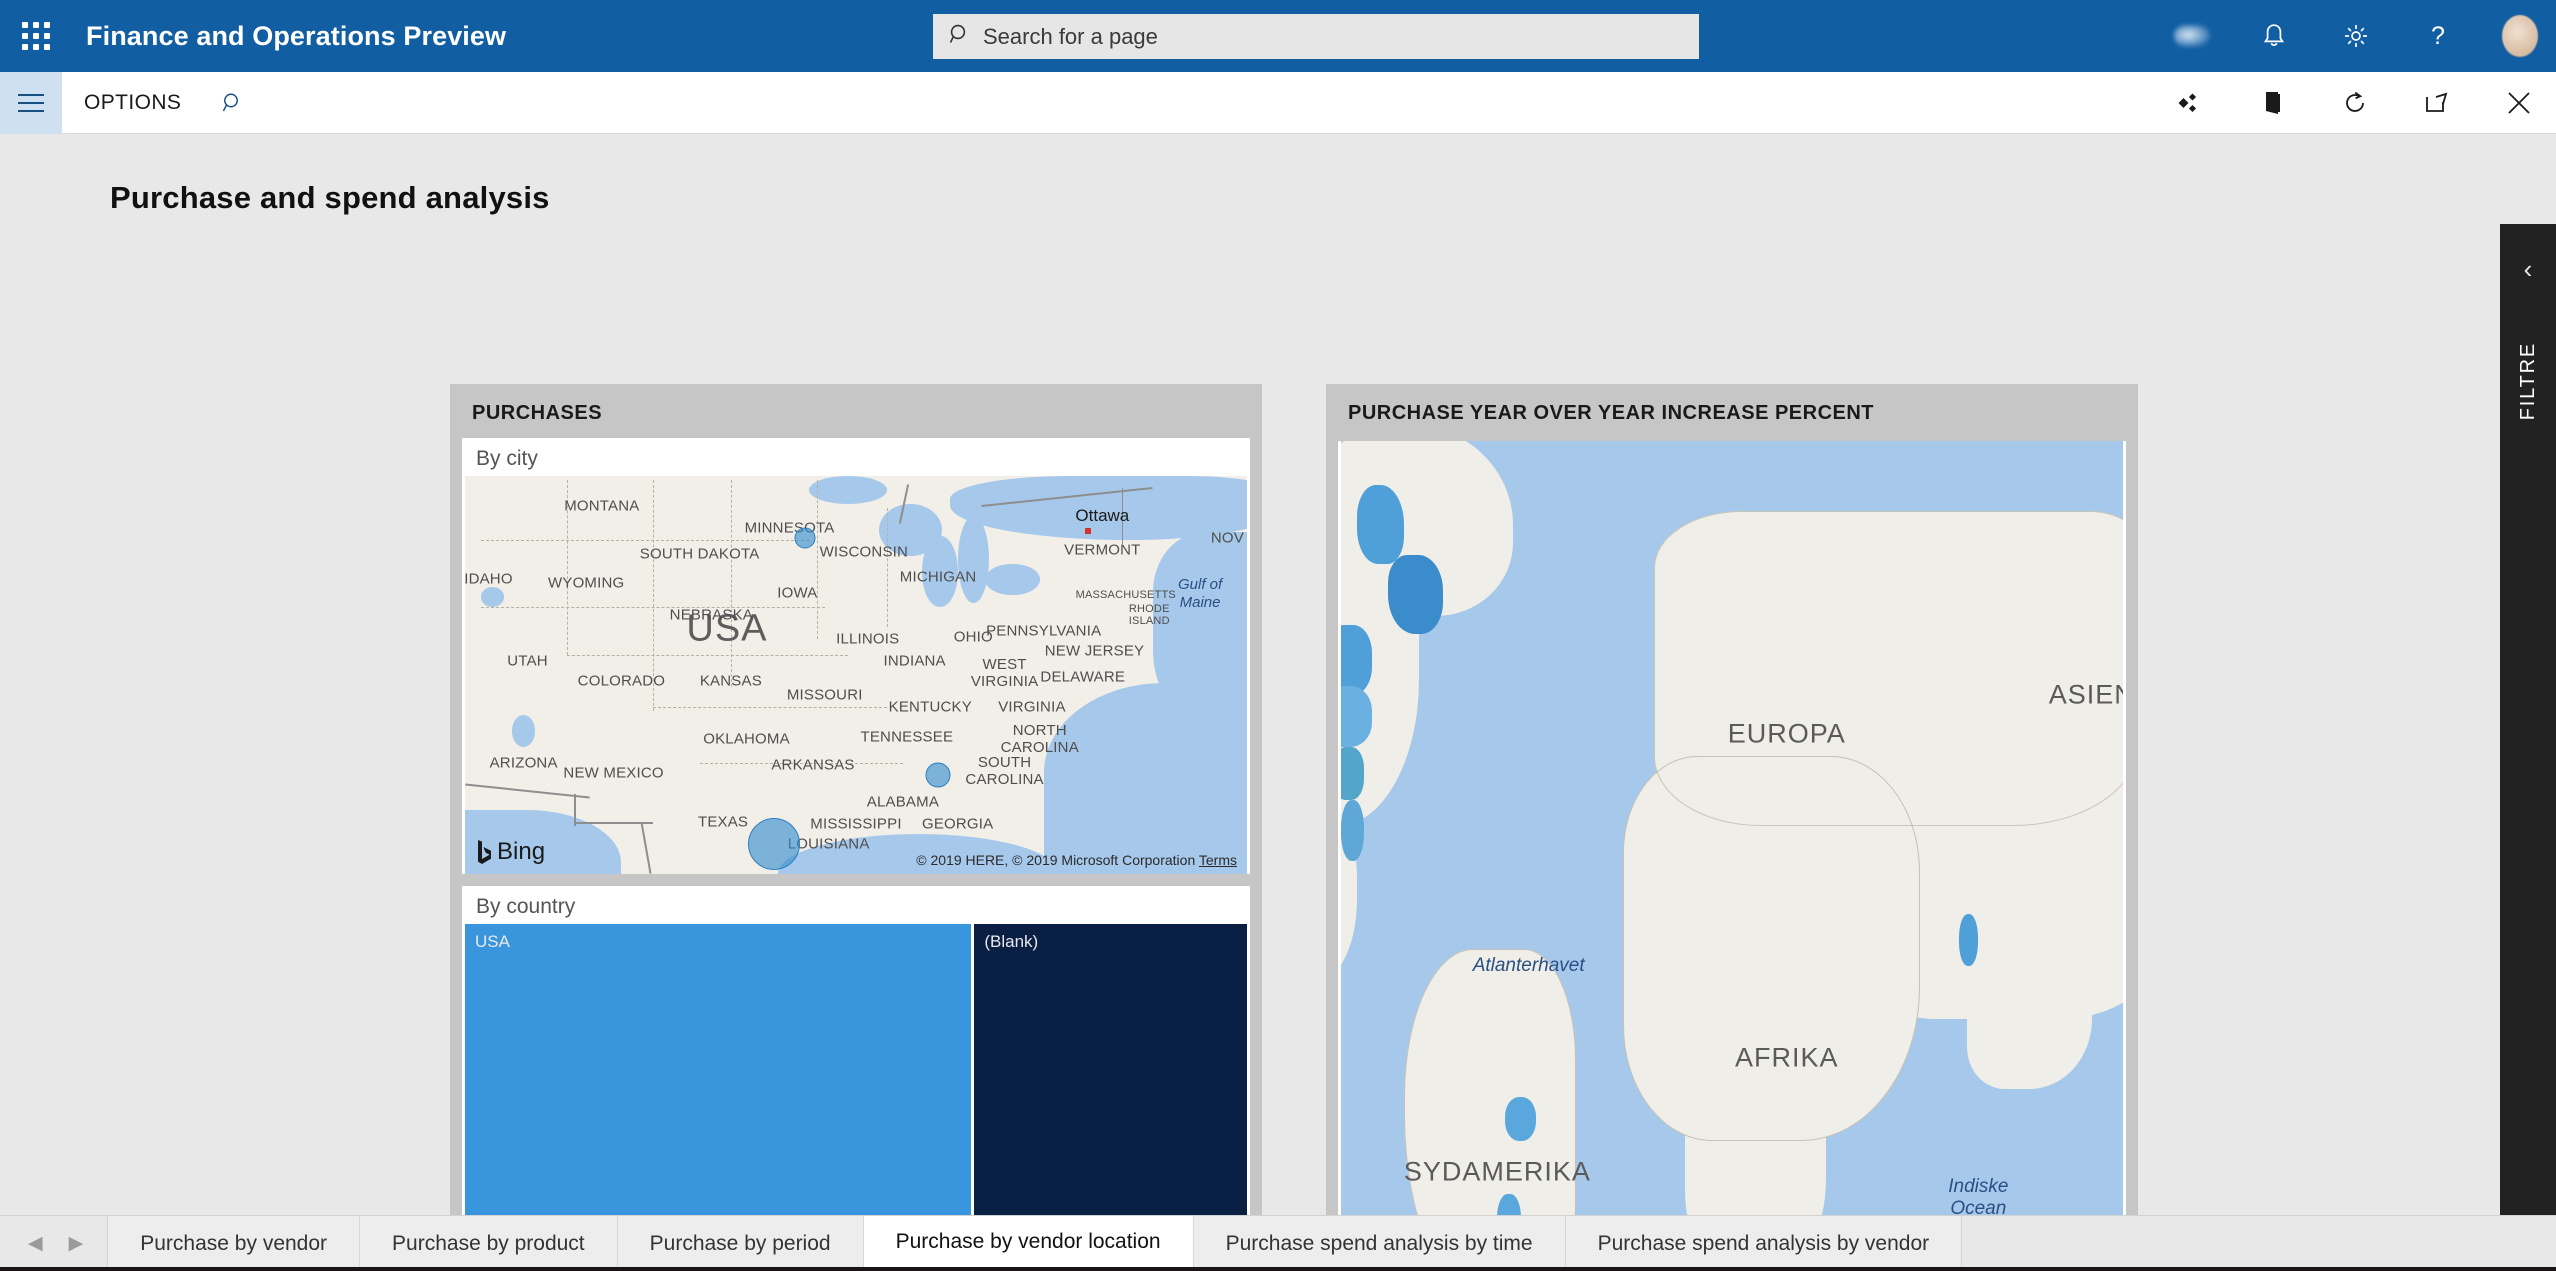 This screenshot has width=2556, height=1271. I want to click on map-state-label: IOWA, so click(797, 593).